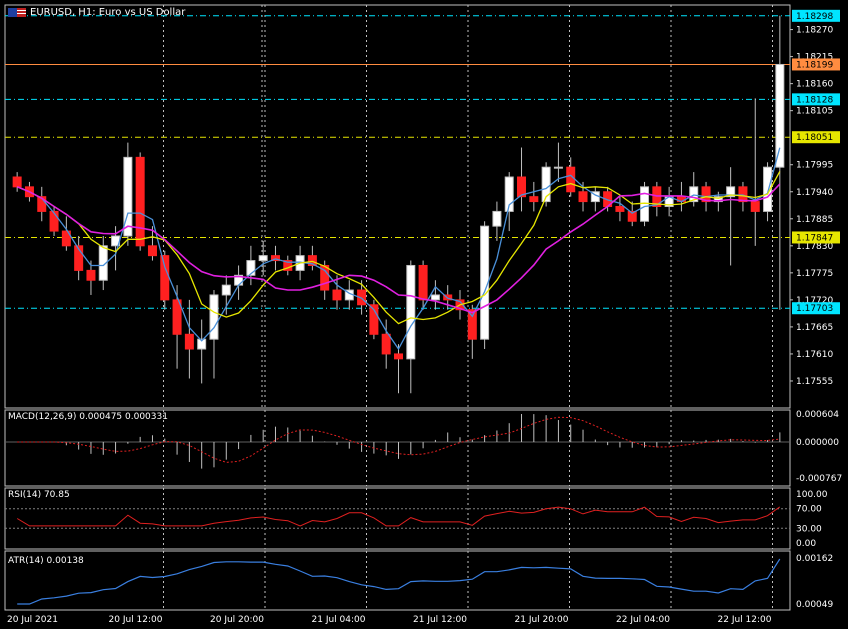 The height and width of the screenshot is (629, 848). What do you see at coordinates (806, 544) in the screenshot?
I see `rsi-axis-label: 0.00` at bounding box center [806, 544].